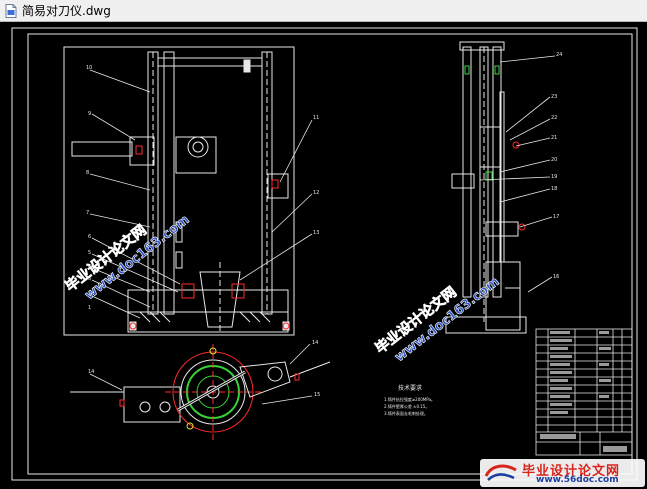 The image size is (647, 489). What do you see at coordinates (87, 173) in the screenshot?
I see `svg-text: 8` at bounding box center [87, 173].